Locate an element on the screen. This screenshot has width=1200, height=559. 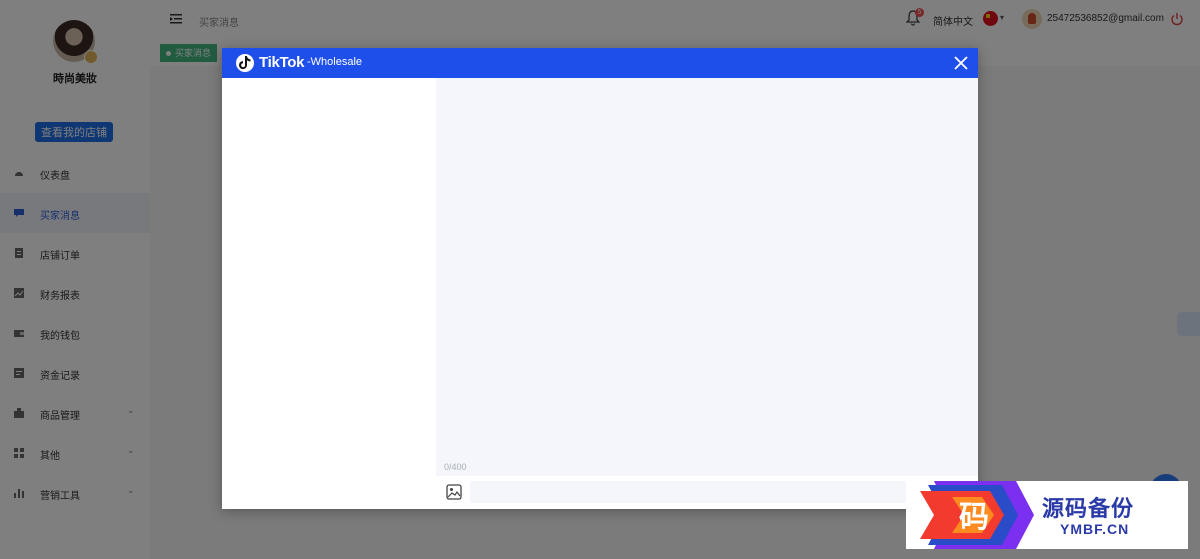
image-upload-icon is located at coordinates (454, 492).